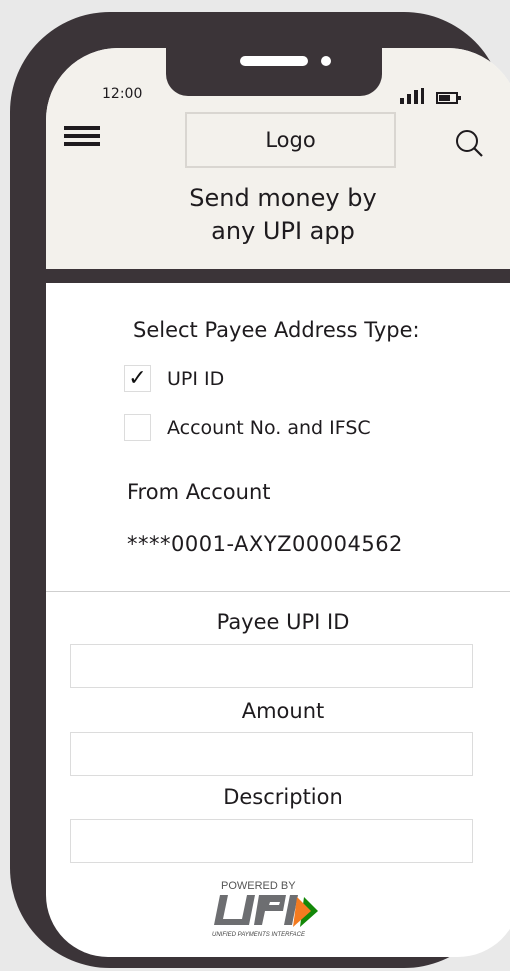 Image resolution: width=510 pixels, height=971 pixels. What do you see at coordinates (283, 711) in the screenshot?
I see `amount-label: Amount` at bounding box center [283, 711].